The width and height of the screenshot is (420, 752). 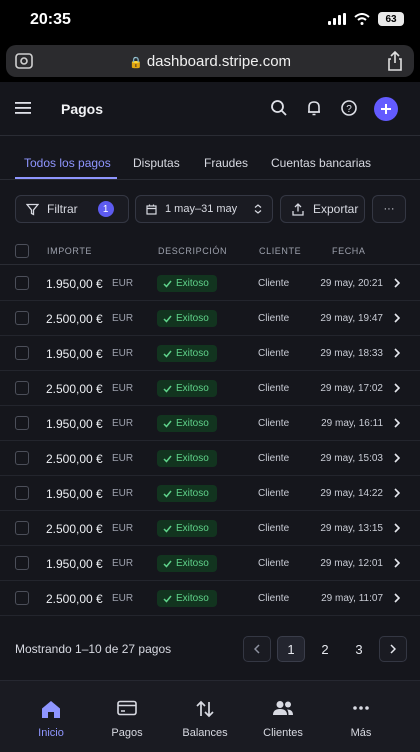 I want to click on active-tab-indicator, so click(x=66, y=178).